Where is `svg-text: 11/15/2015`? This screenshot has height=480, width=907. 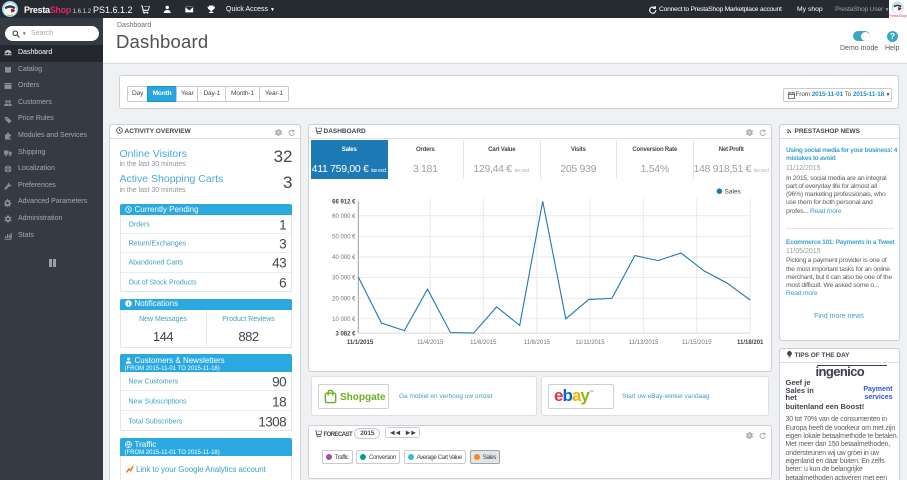 svg-text: 11/15/2015 is located at coordinates (697, 343).